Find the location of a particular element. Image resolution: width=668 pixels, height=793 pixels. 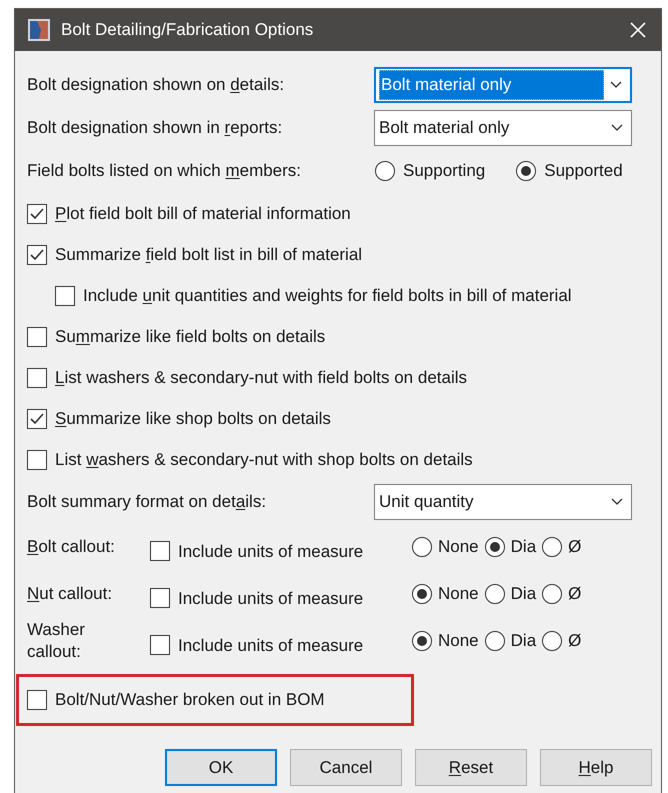

dialog-button: OK is located at coordinates (221, 767).